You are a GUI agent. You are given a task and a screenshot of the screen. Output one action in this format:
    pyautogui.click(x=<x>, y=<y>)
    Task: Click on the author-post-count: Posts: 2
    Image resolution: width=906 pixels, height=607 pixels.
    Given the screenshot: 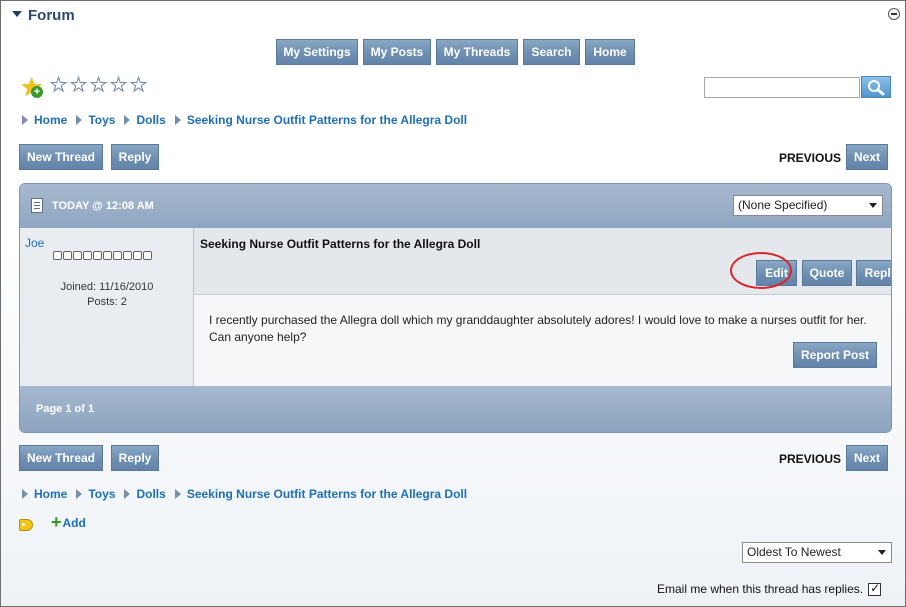 What is the action you would take?
    pyautogui.click(x=107, y=302)
    